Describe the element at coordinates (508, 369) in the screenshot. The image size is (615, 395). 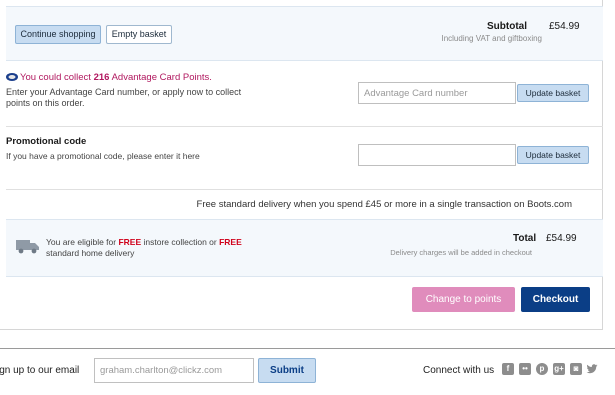
I see `facebook-icon: f` at that location.